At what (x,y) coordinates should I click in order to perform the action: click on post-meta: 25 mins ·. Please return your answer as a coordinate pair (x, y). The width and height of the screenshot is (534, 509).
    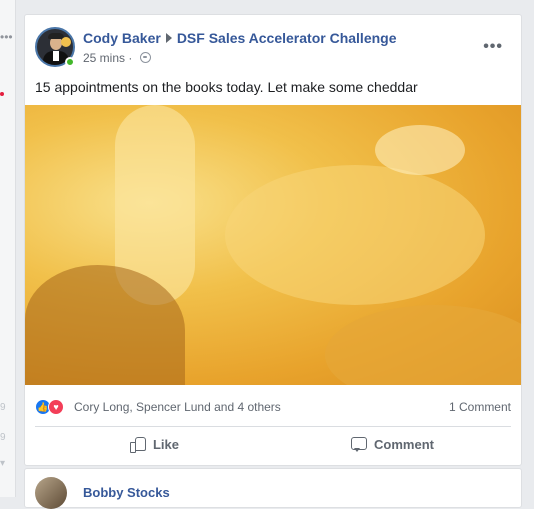
    Looking at the image, I should click on (117, 58).